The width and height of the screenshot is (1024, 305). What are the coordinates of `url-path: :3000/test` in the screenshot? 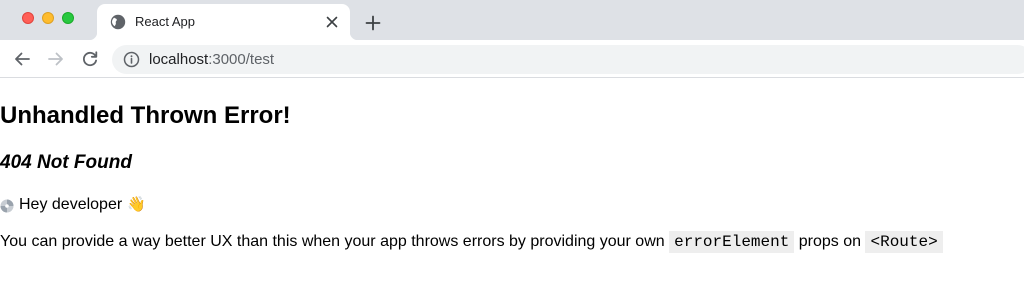 It's located at (241, 59).